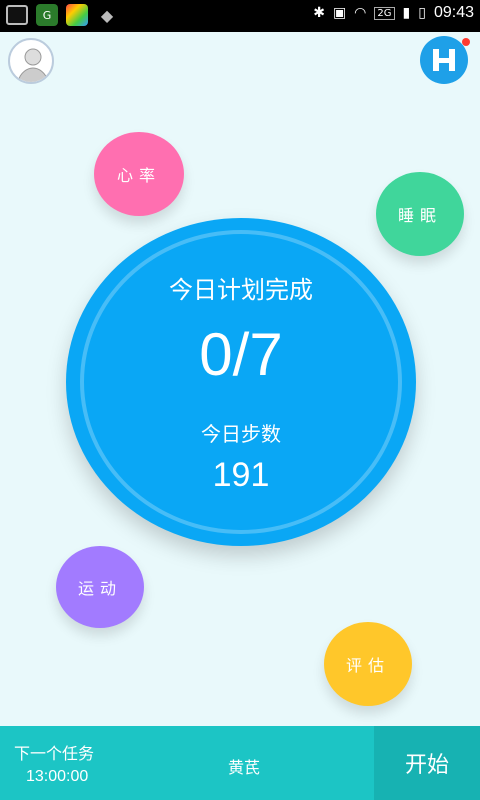  Describe the element at coordinates (62, 15) in the screenshot. I see `status-left-icons: G ◆` at that location.